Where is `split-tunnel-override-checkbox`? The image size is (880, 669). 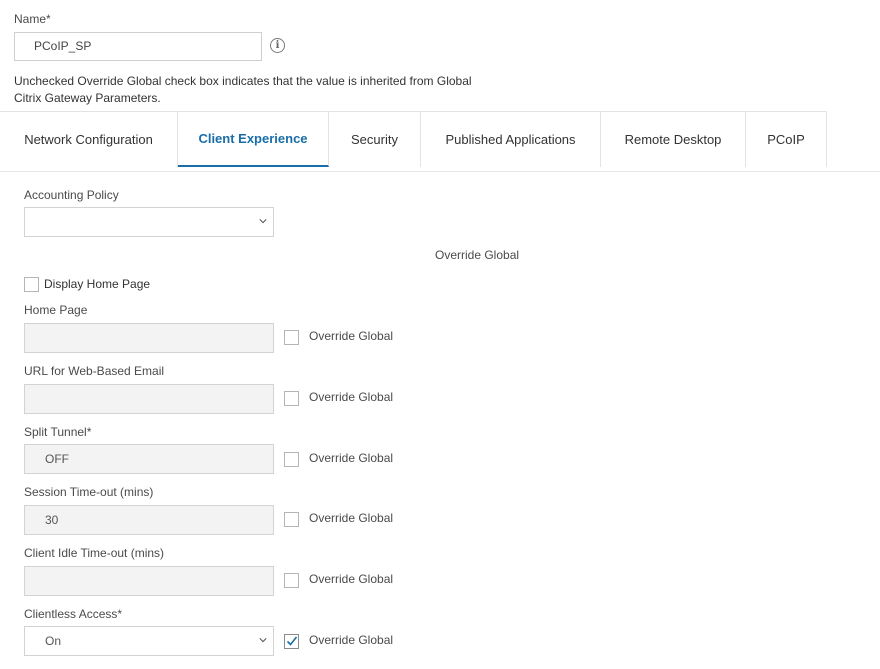 split-tunnel-override-checkbox is located at coordinates (291, 459).